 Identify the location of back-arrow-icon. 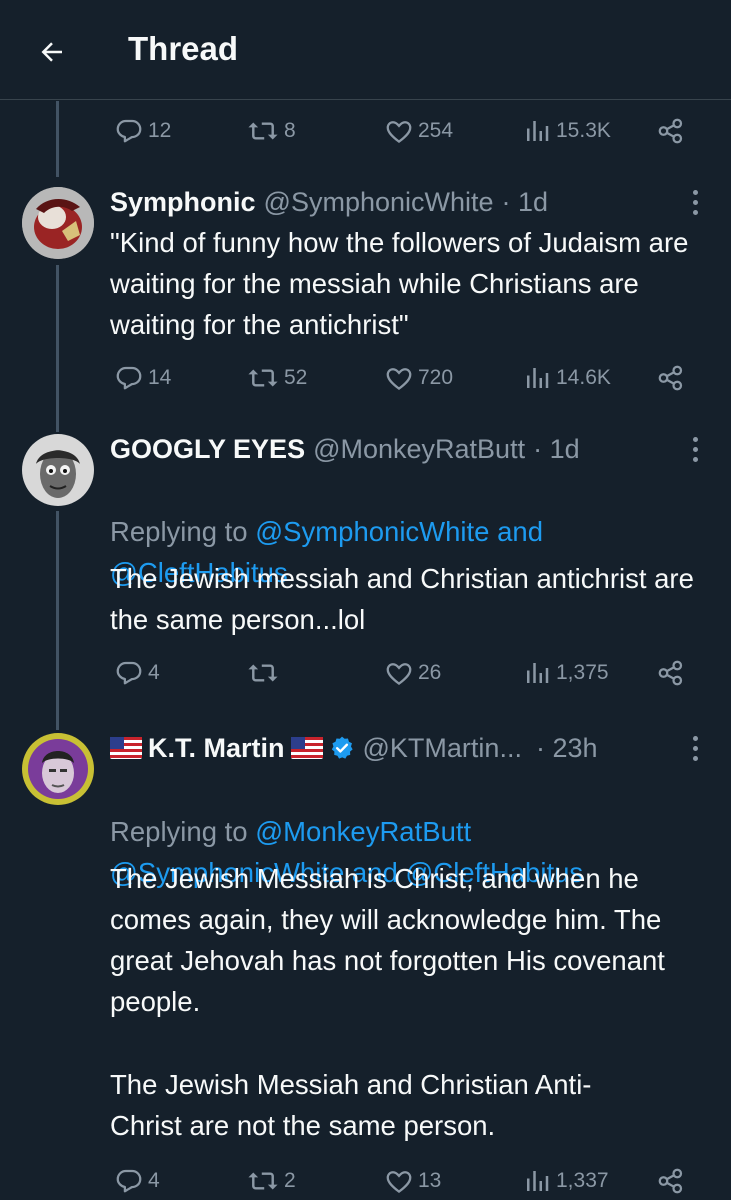
(51, 52).